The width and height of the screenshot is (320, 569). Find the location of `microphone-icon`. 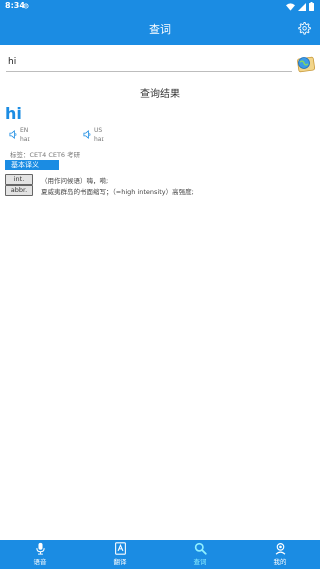

microphone-icon is located at coordinates (40, 548).